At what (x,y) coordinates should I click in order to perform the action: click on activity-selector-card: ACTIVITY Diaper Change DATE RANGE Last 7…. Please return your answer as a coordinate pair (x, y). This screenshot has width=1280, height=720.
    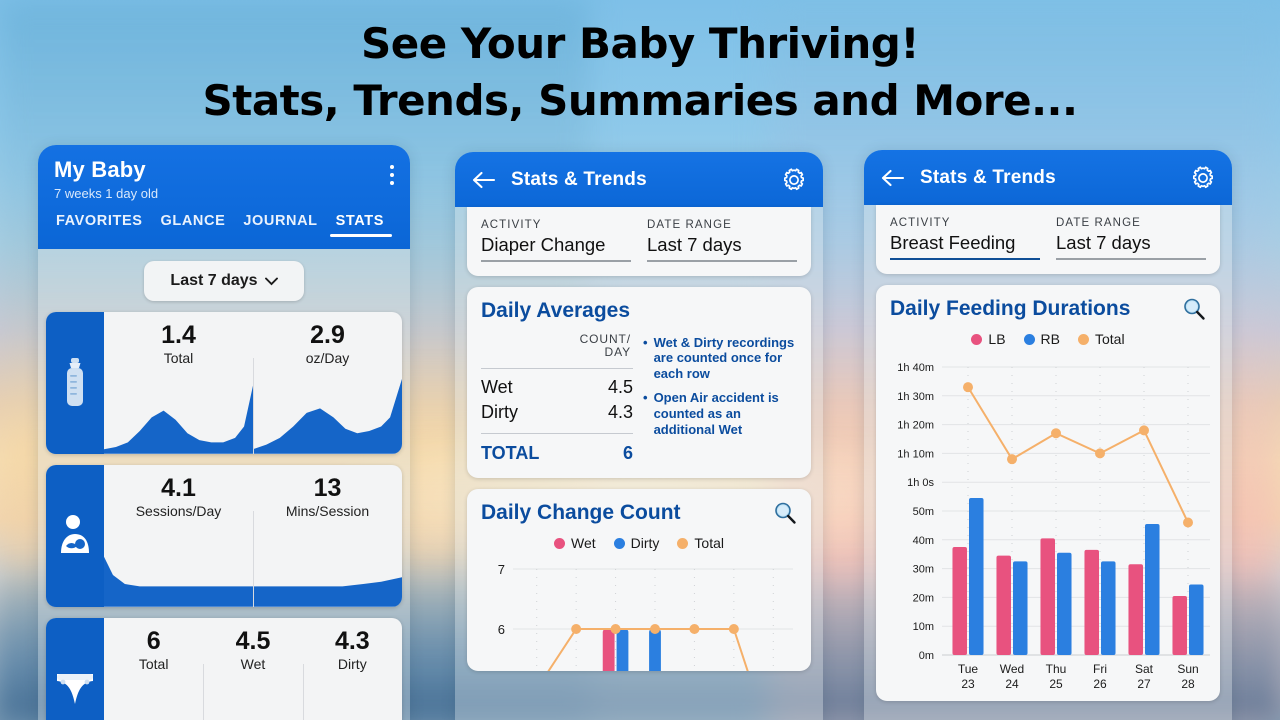
    Looking at the image, I should click on (639, 241).